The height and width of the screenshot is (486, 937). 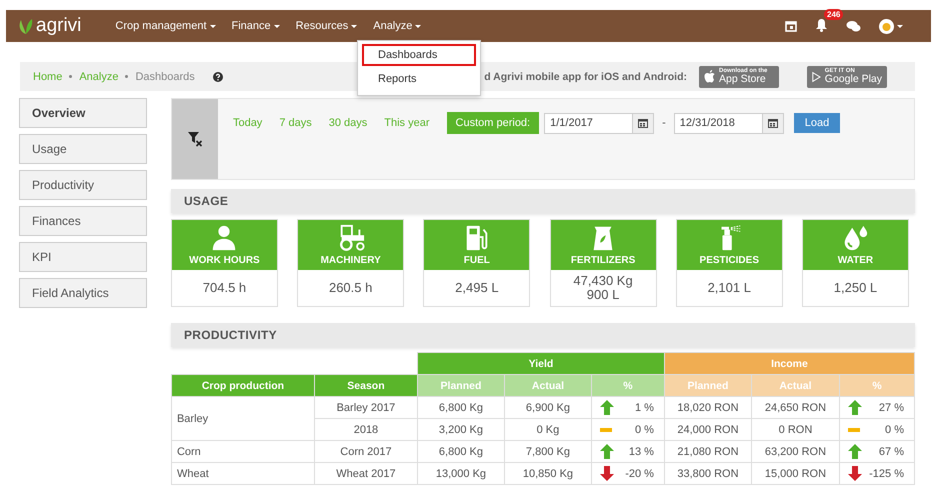 What do you see at coordinates (644, 408) in the screenshot?
I see `table-cell: 1 %` at bounding box center [644, 408].